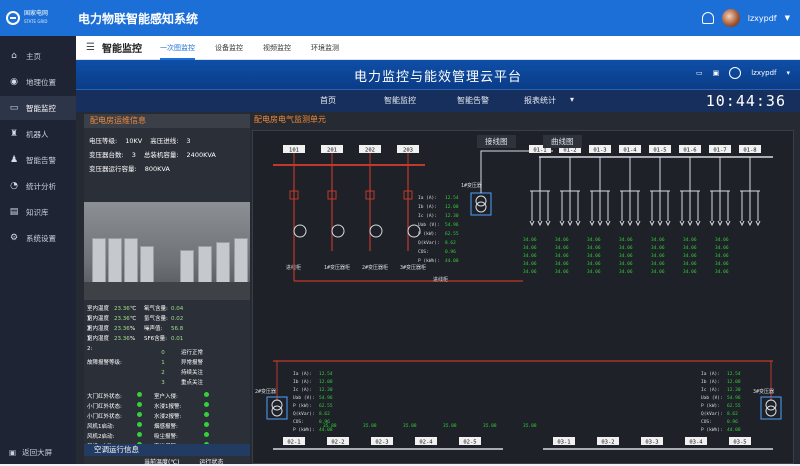  Describe the element at coordinates (277, 48) in the screenshot. I see `tab-video-monitor: 视频监控` at that location.